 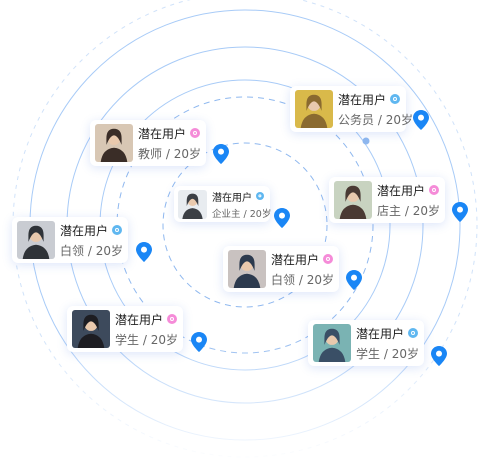 I want to click on user-meta: 公务员 / 20岁, so click(x=375, y=119).